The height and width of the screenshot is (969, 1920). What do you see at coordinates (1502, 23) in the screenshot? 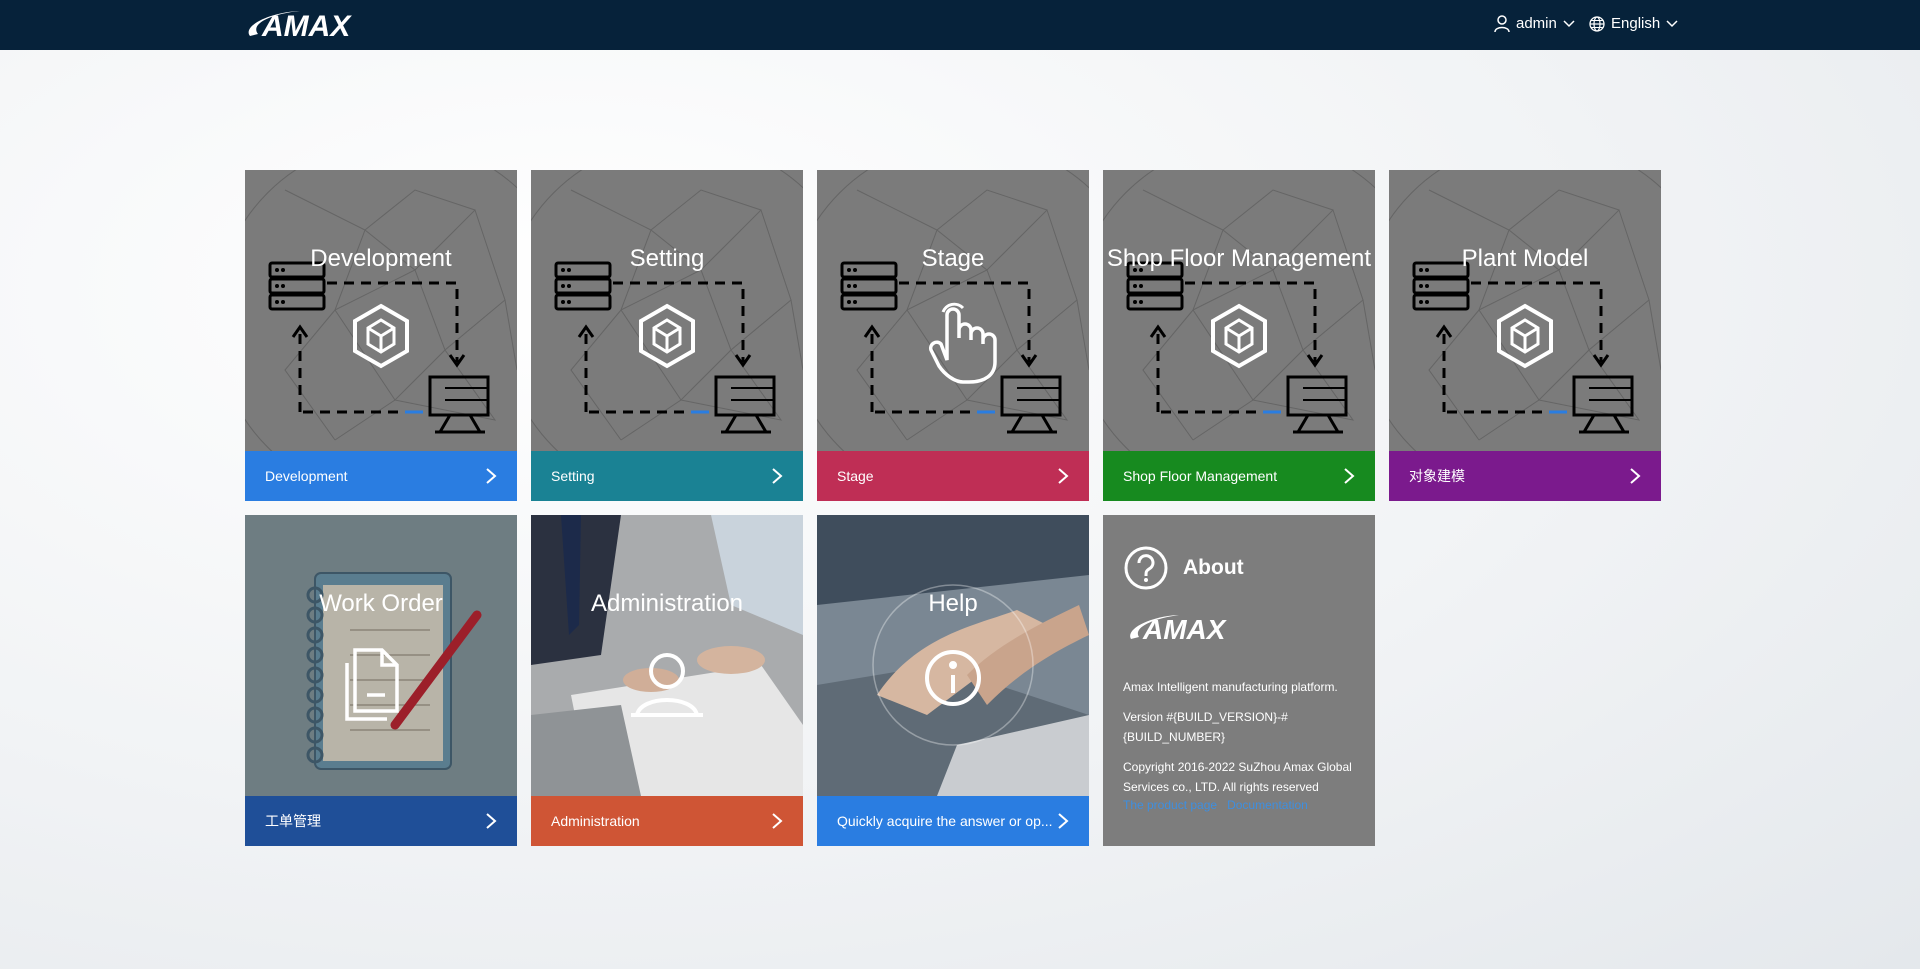
I see `user-icon` at bounding box center [1502, 23].